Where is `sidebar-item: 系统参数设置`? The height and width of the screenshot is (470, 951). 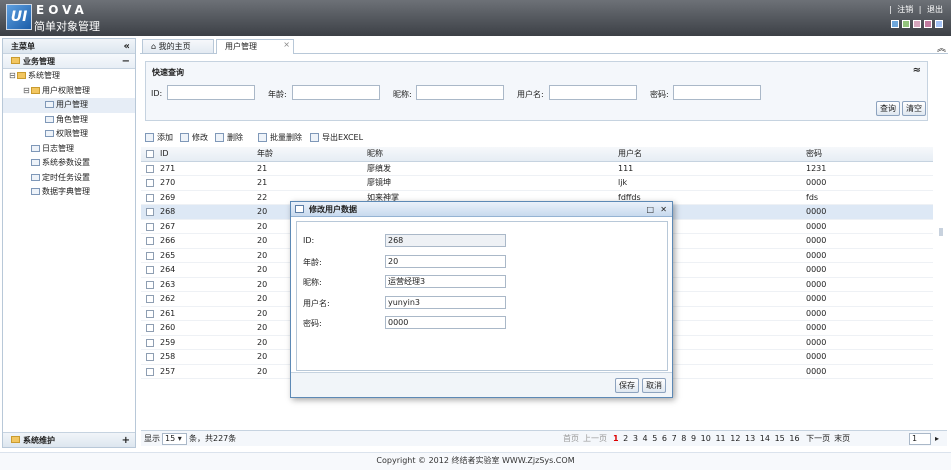
sidebar-item: 系统参数设置 is located at coordinates (69, 163).